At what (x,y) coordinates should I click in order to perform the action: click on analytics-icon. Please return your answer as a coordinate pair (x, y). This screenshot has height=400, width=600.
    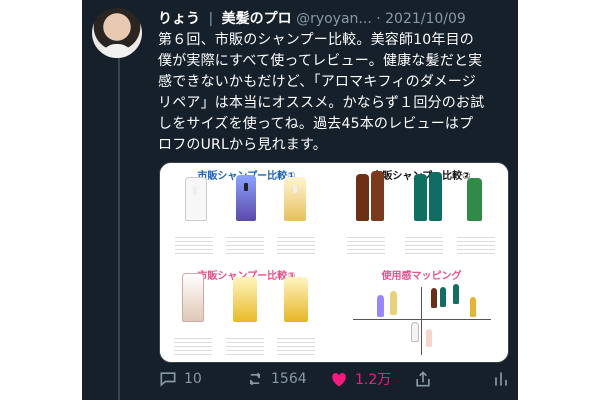
    Looking at the image, I should click on (501, 379).